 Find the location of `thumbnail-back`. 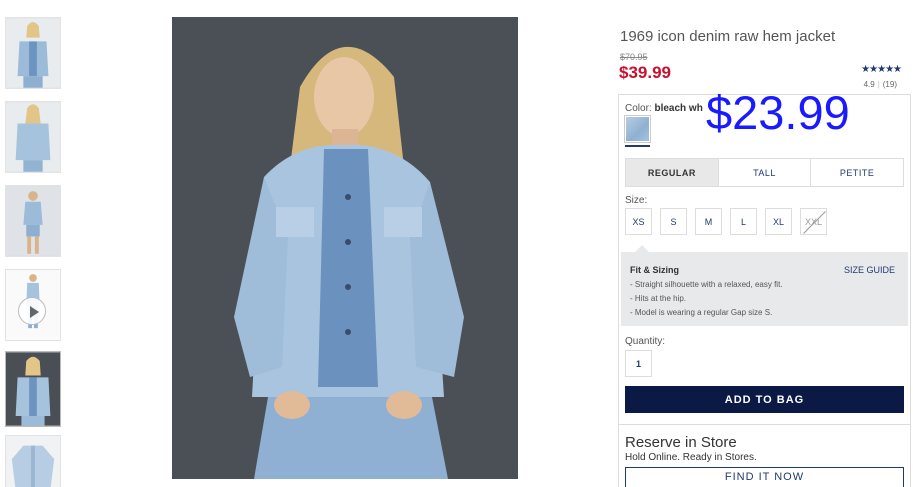

thumbnail-back is located at coordinates (33, 137).